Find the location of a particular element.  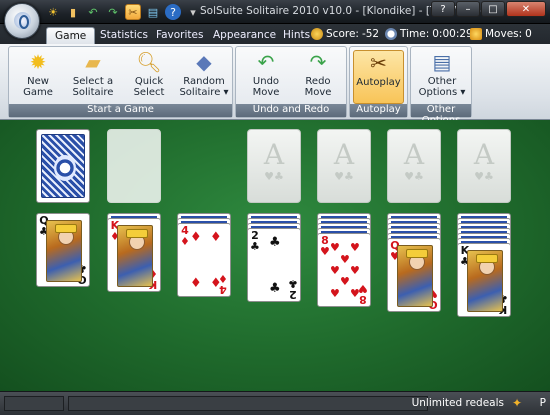

face-up-card: 8 ♥ 8 ♥ ♥ ♥ ♥ ♥ ♥ ♥ ♥ ♥ is located at coordinates (344, 270).